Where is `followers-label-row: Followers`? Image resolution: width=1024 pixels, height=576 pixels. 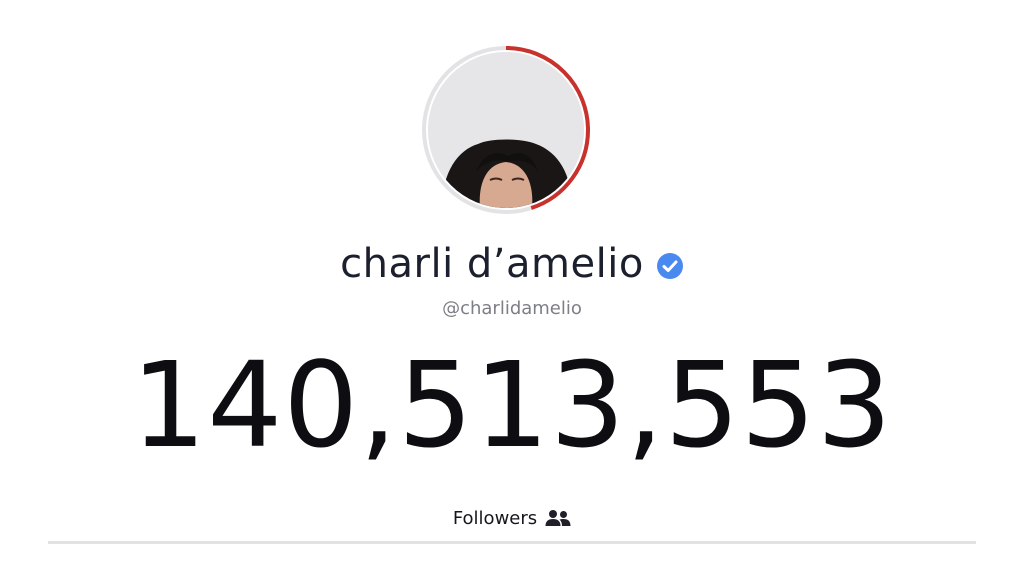
followers-label-row: Followers is located at coordinates (512, 518).